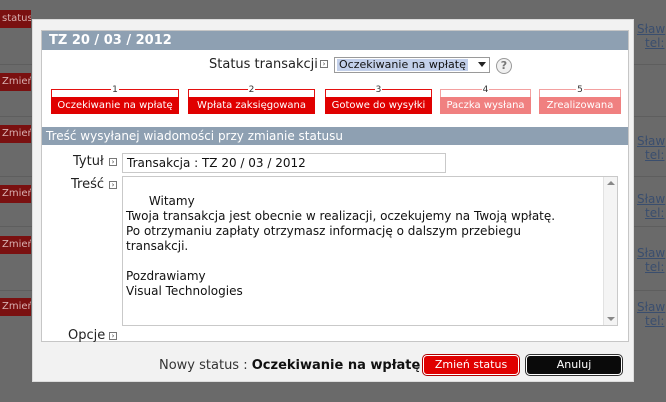  What do you see at coordinates (251, 90) in the screenshot?
I see `step-number: 2` at bounding box center [251, 90].